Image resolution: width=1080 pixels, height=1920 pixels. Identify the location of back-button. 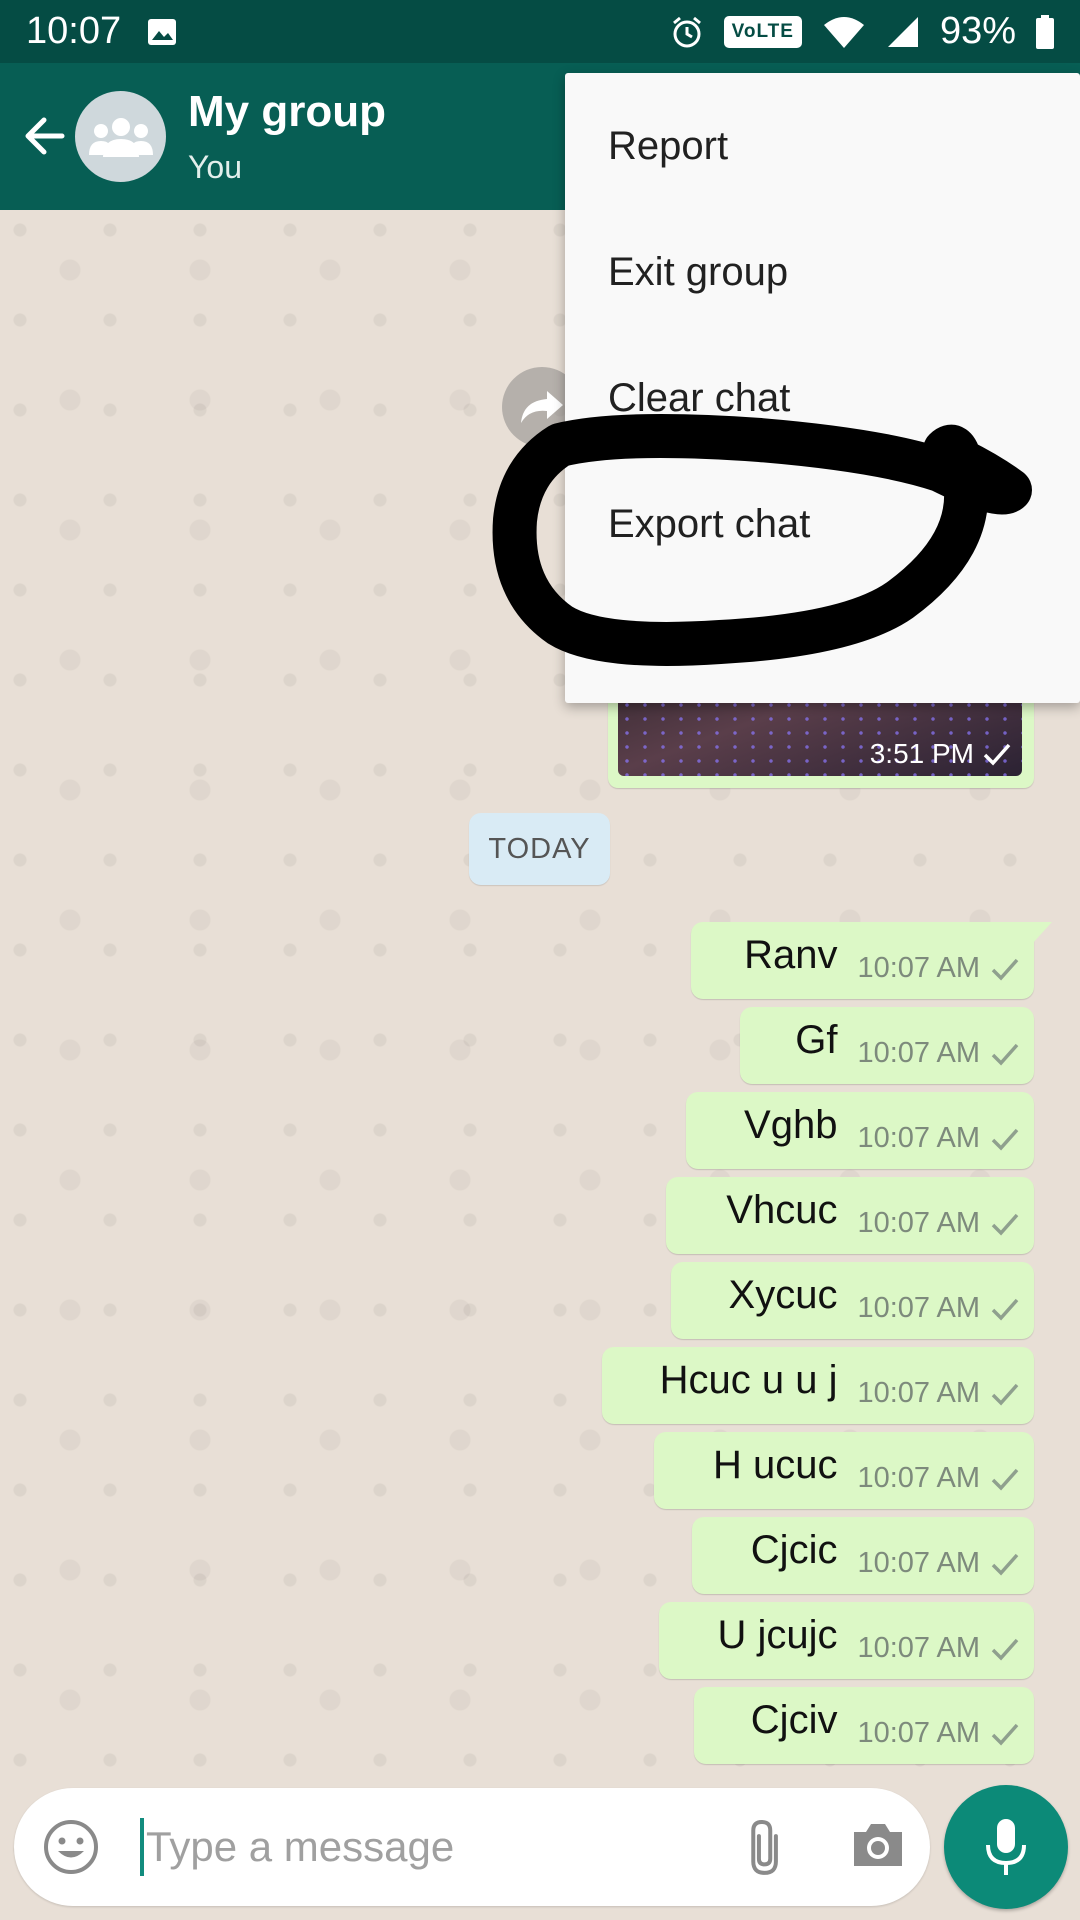
(44, 136).